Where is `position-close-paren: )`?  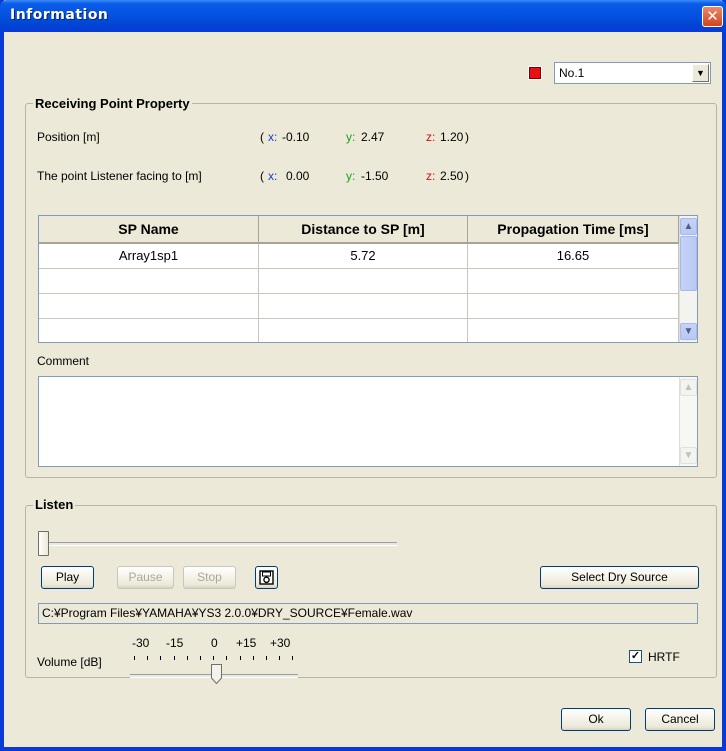
position-close-paren: ) is located at coordinates (467, 137).